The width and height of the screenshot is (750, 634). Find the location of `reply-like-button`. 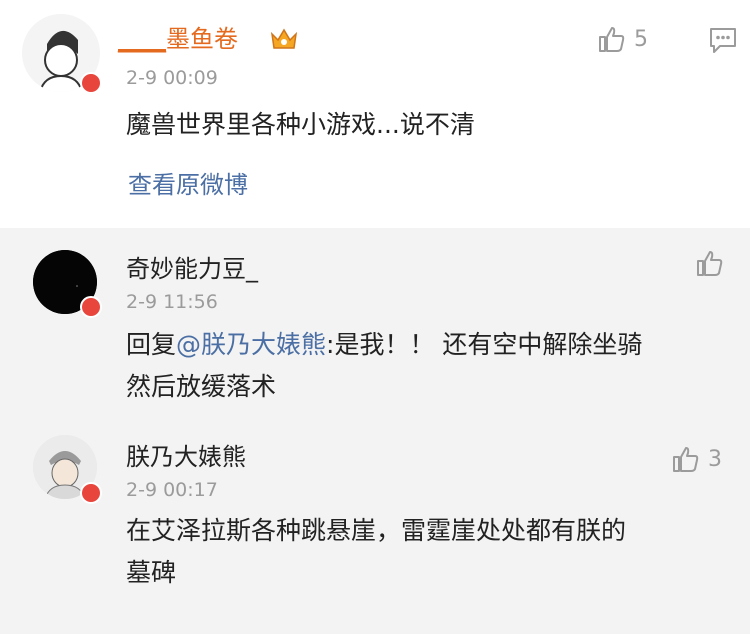

reply-like-button is located at coordinates (713, 263).